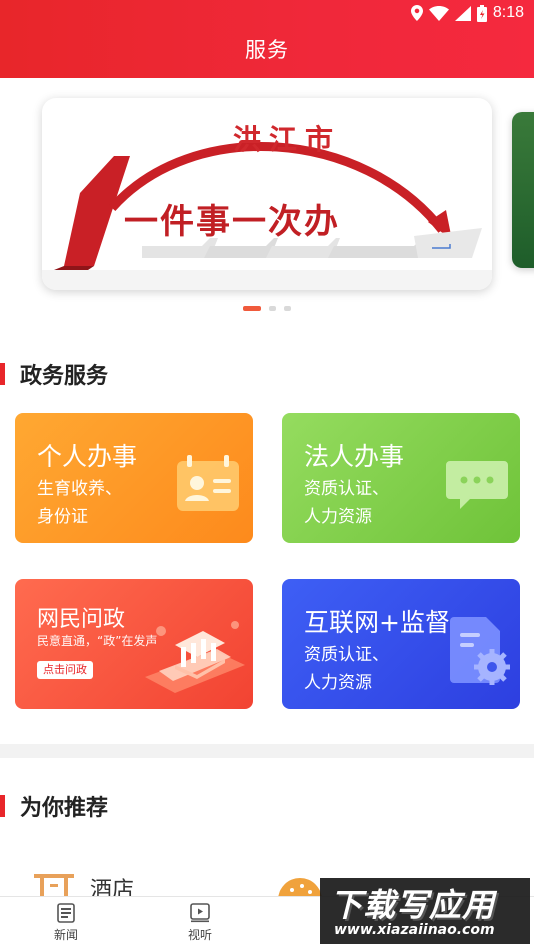  What do you see at coordinates (65, 935) in the screenshot?
I see `nav-label: 新闻` at bounding box center [65, 935].